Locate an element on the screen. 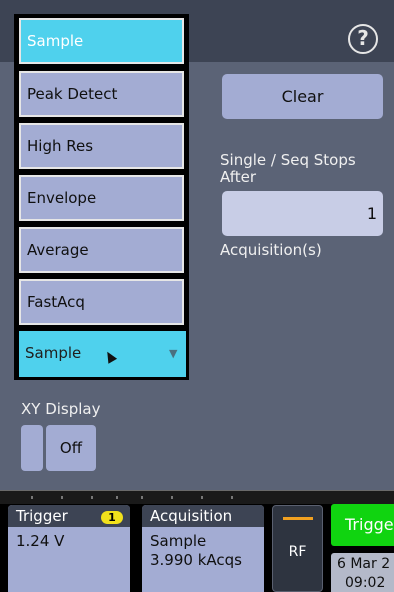 This screenshot has height=592, width=394. trigger-level: 1.24 V is located at coordinates (40, 541).